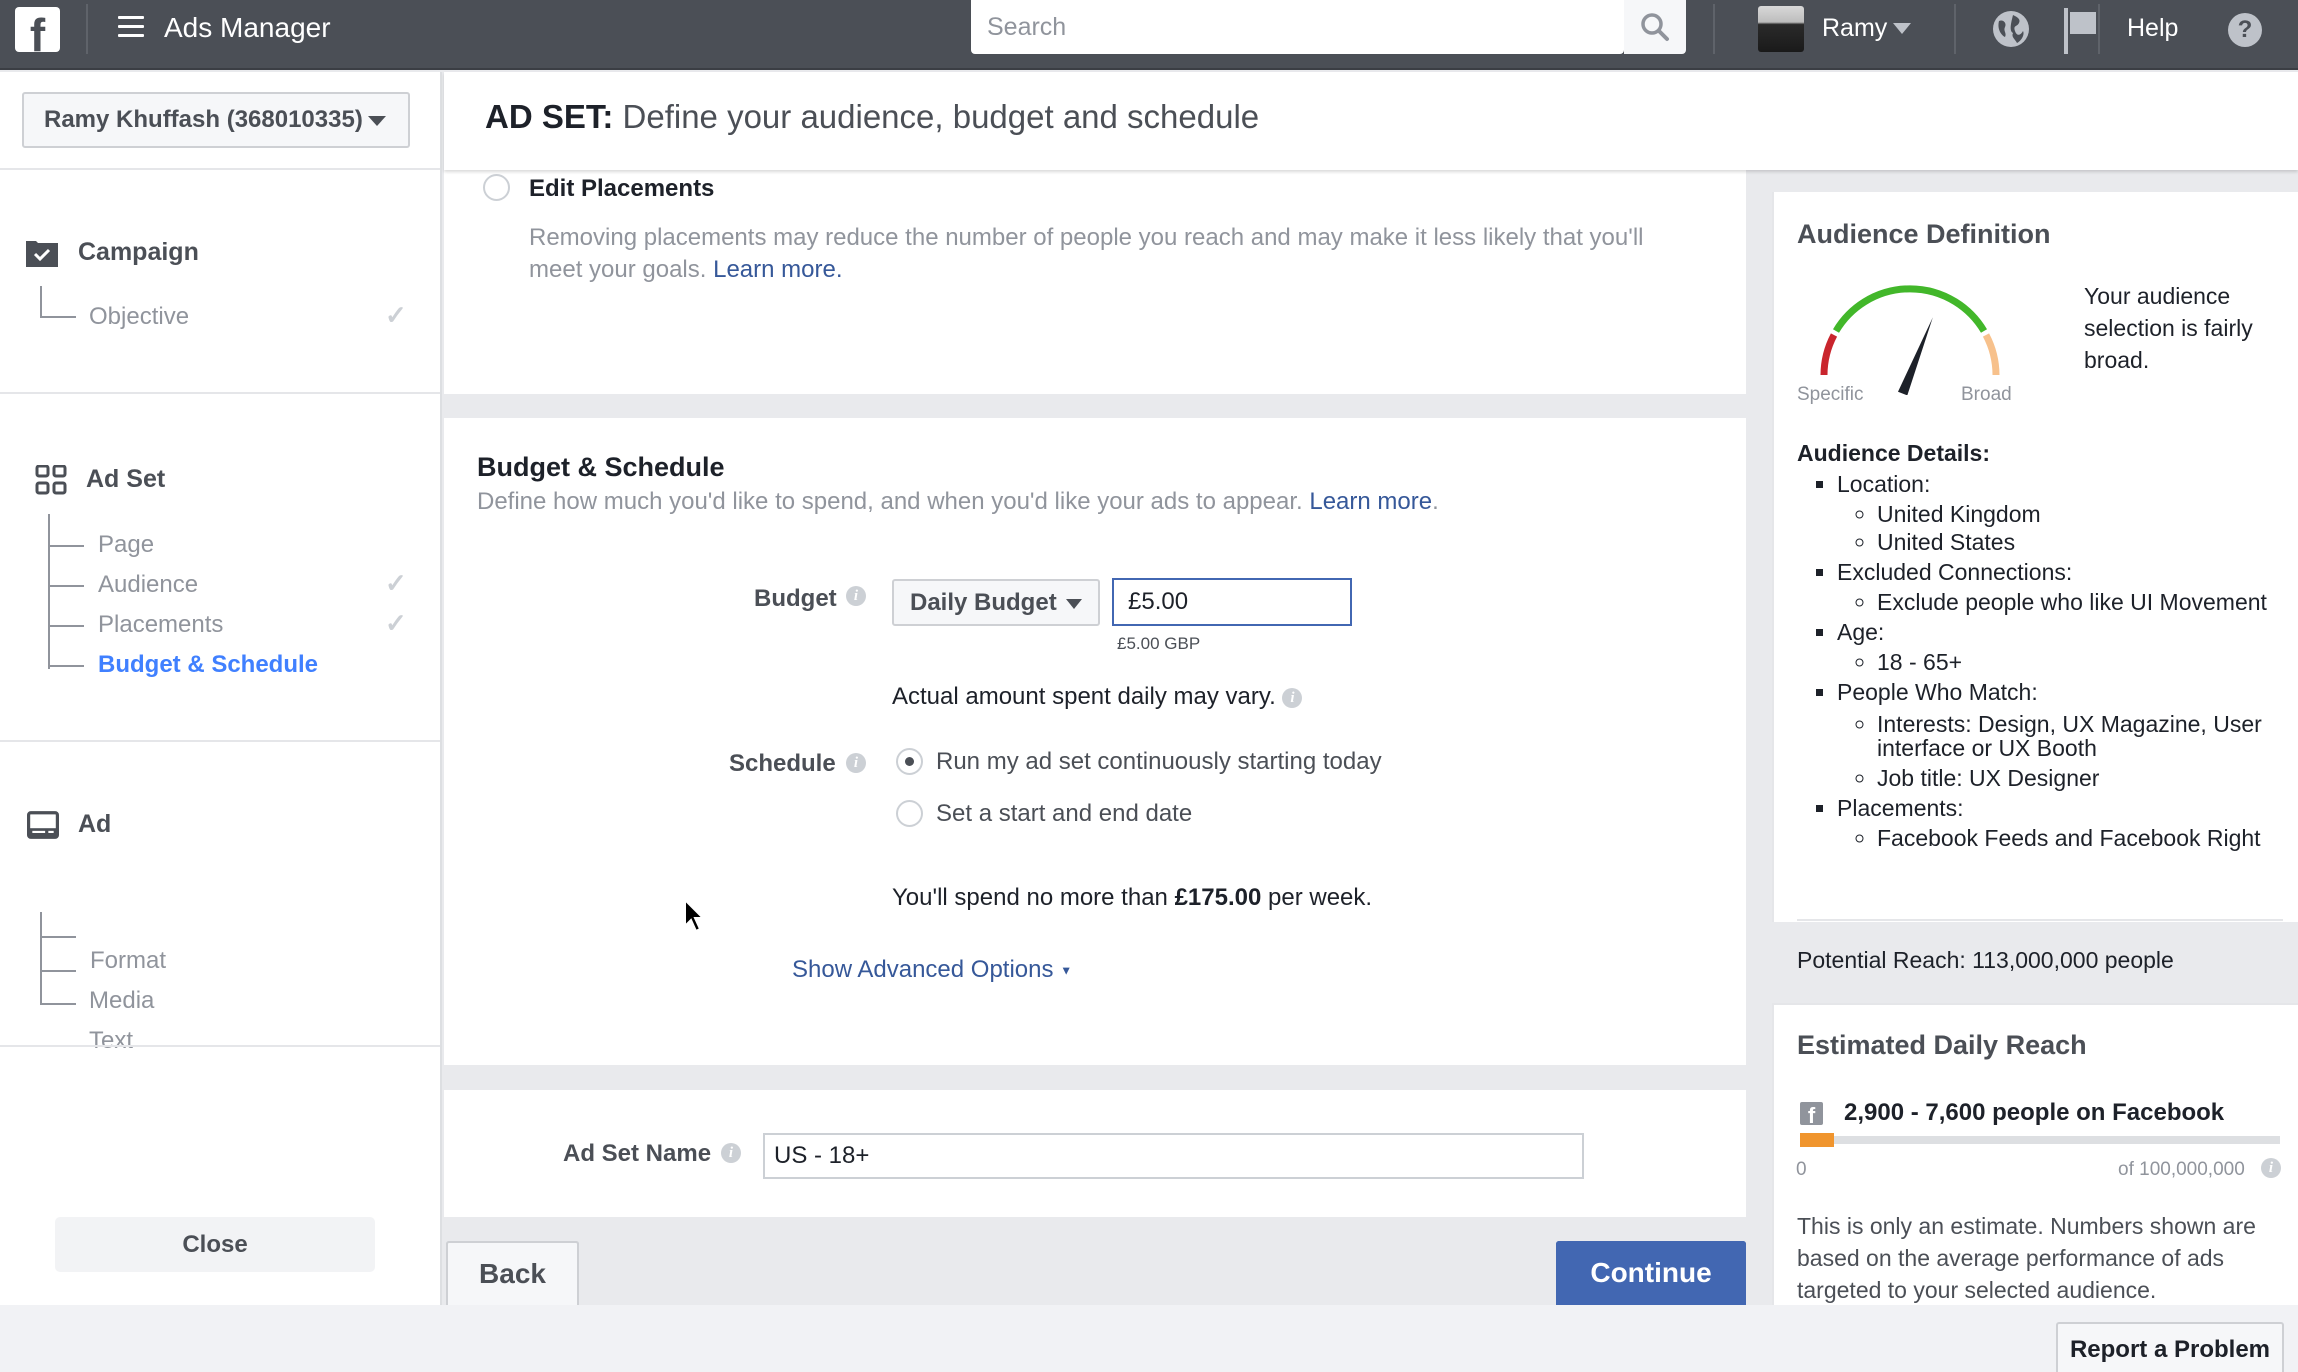 This screenshot has height=1372, width=2298. I want to click on budget-note-text: Actual amount spent daily may vary., so click(1084, 696).